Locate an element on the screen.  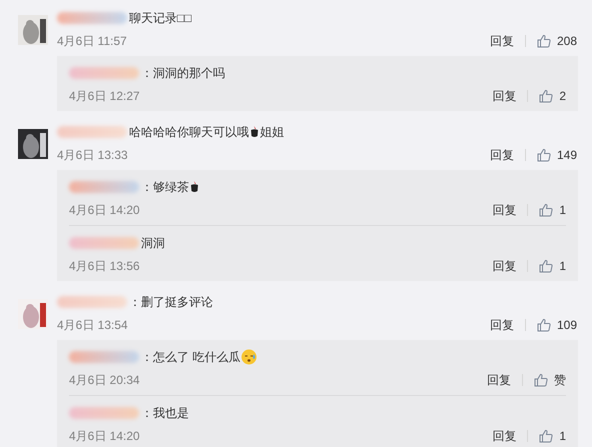
comment-text: ：怎么了 吃什么瓜 is located at coordinates (190, 357).